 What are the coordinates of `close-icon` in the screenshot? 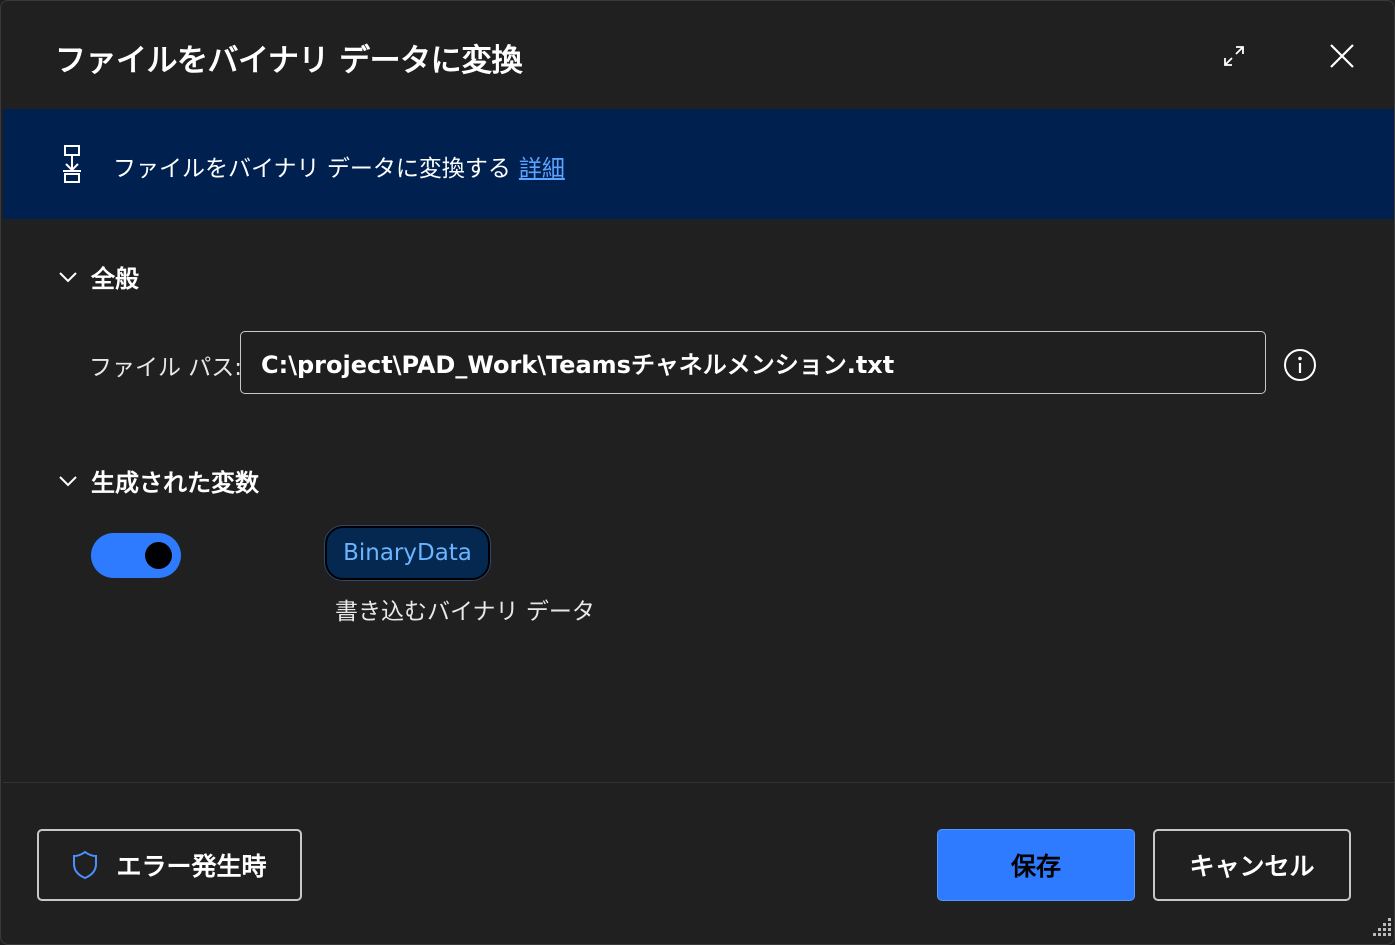 It's located at (1342, 56).